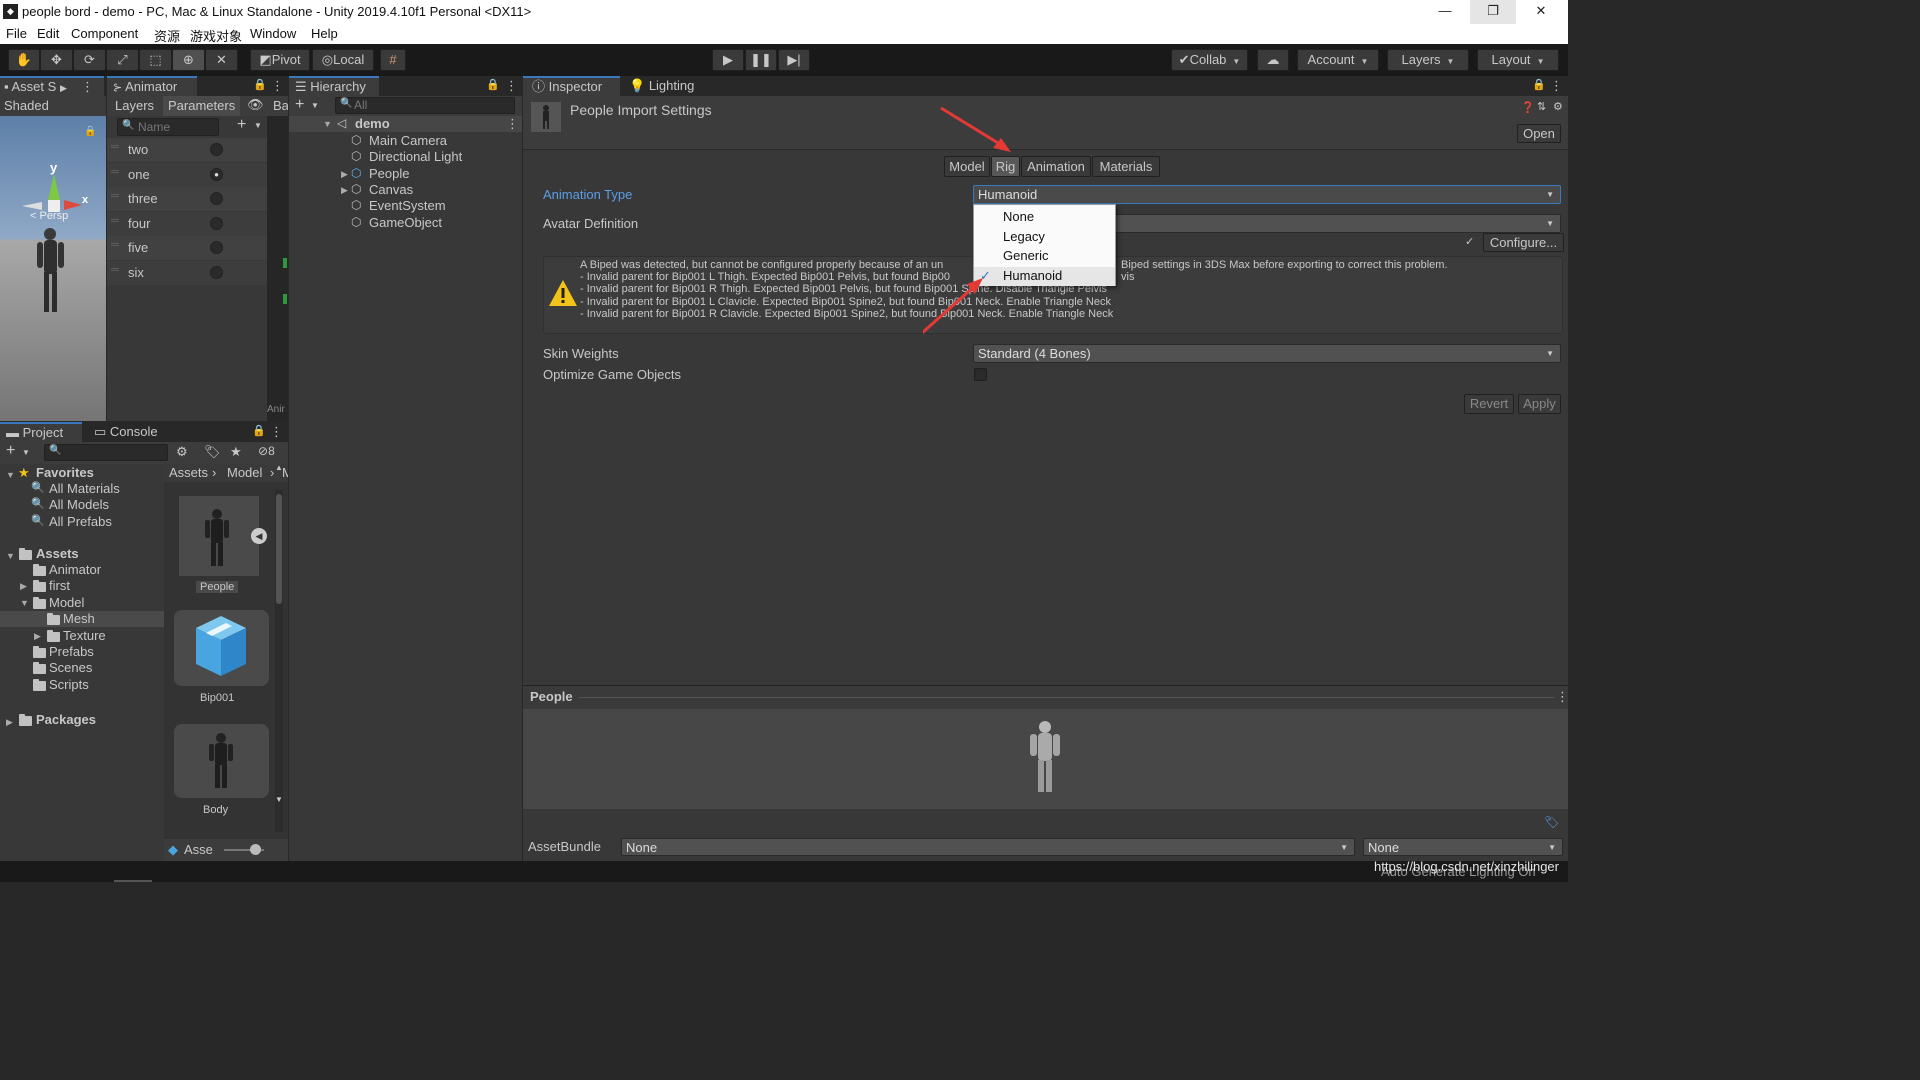 This screenshot has width=1920, height=1080. What do you see at coordinates (155, 60) in the screenshot?
I see `rect-tool-button: ⬚` at bounding box center [155, 60].